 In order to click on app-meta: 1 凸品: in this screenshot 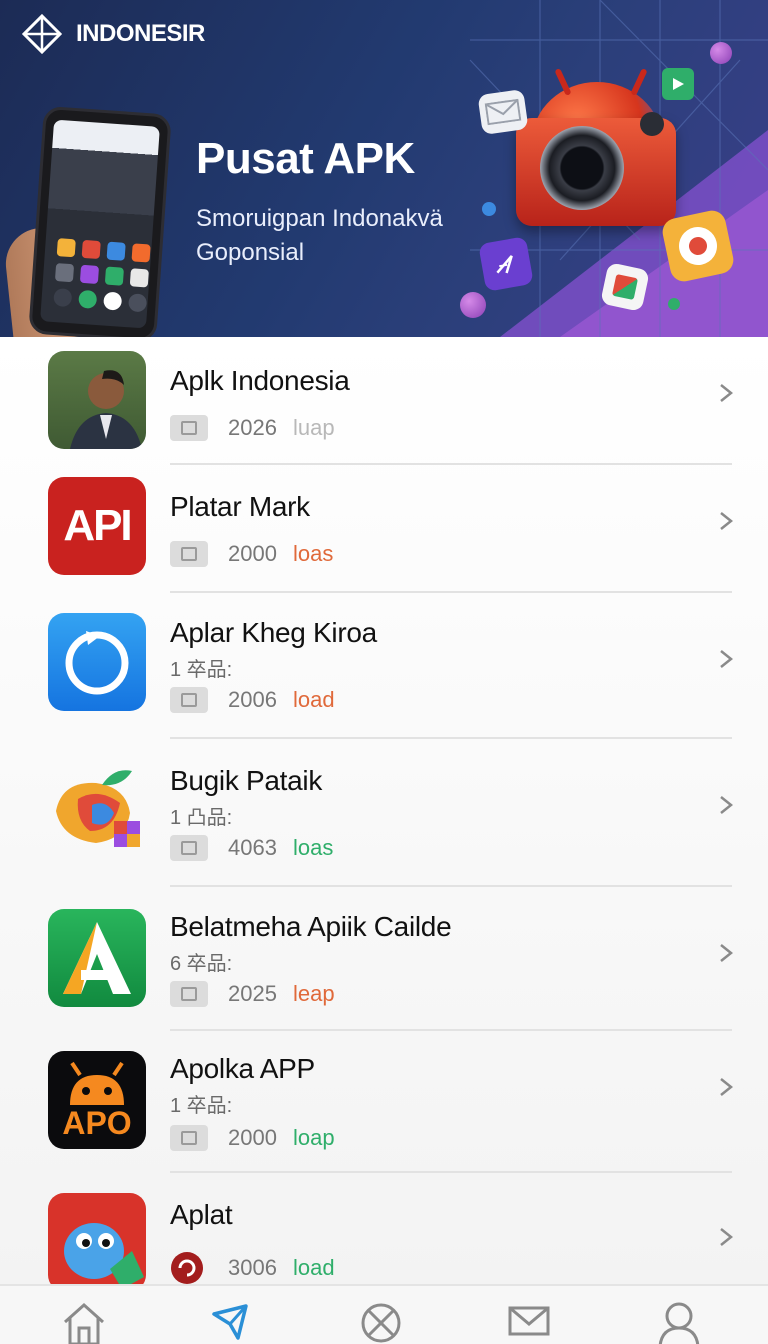, I will do `click(201, 818)`.